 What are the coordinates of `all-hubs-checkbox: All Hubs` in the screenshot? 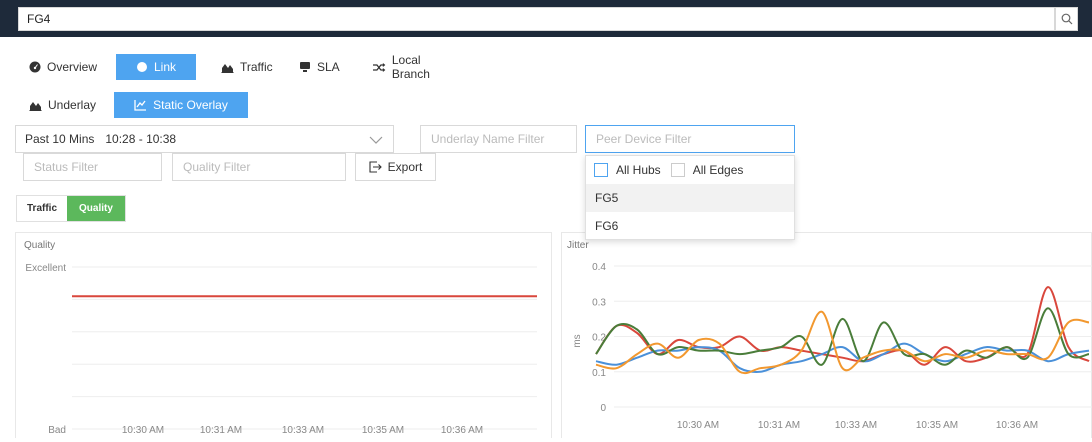 It's located at (627, 170).